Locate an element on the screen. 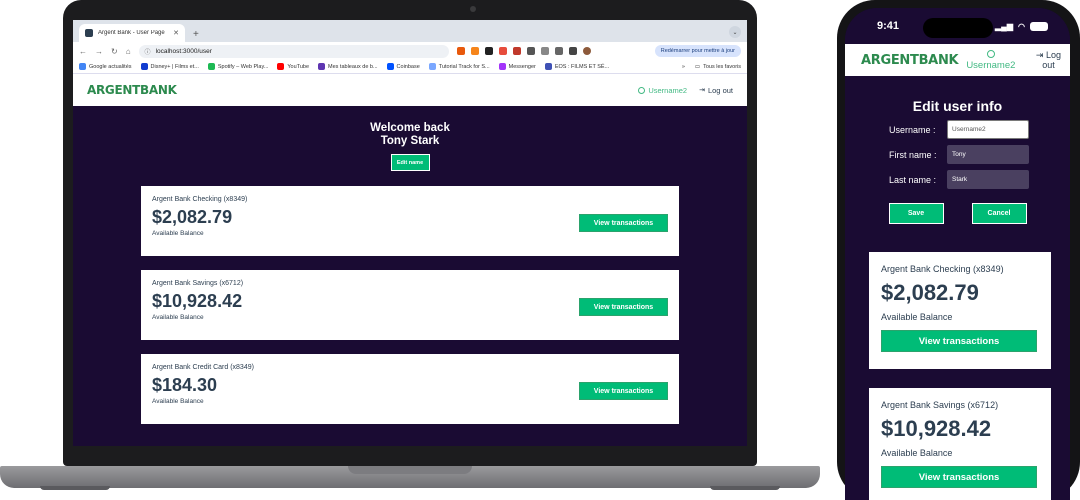  bookmark-item: Coinbase is located at coordinates (403, 66).